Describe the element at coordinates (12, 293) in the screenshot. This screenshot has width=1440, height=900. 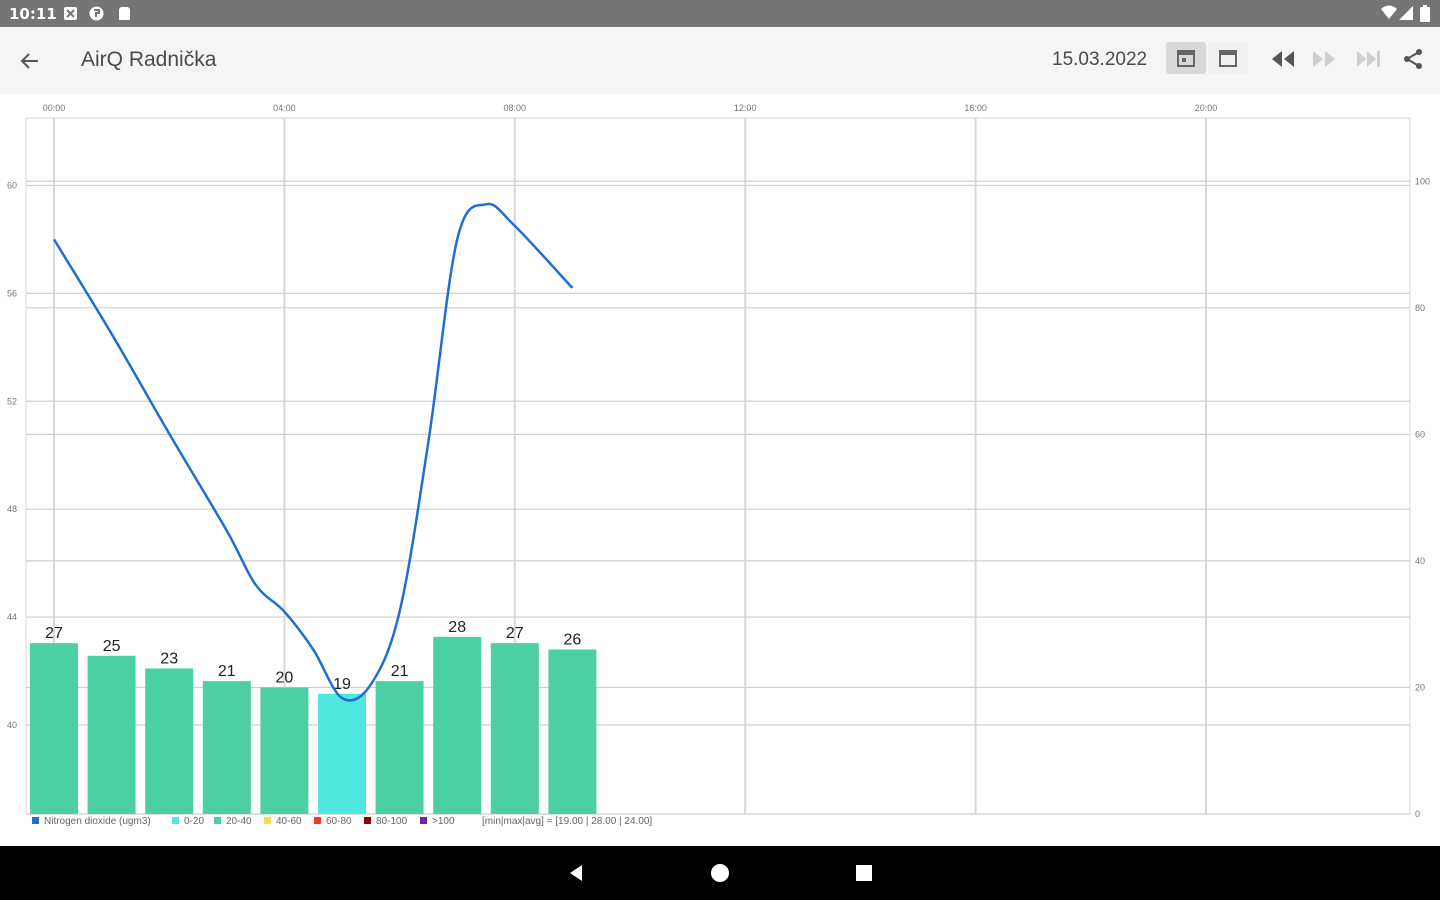
I see `left-axis-tick-label: 56` at that location.